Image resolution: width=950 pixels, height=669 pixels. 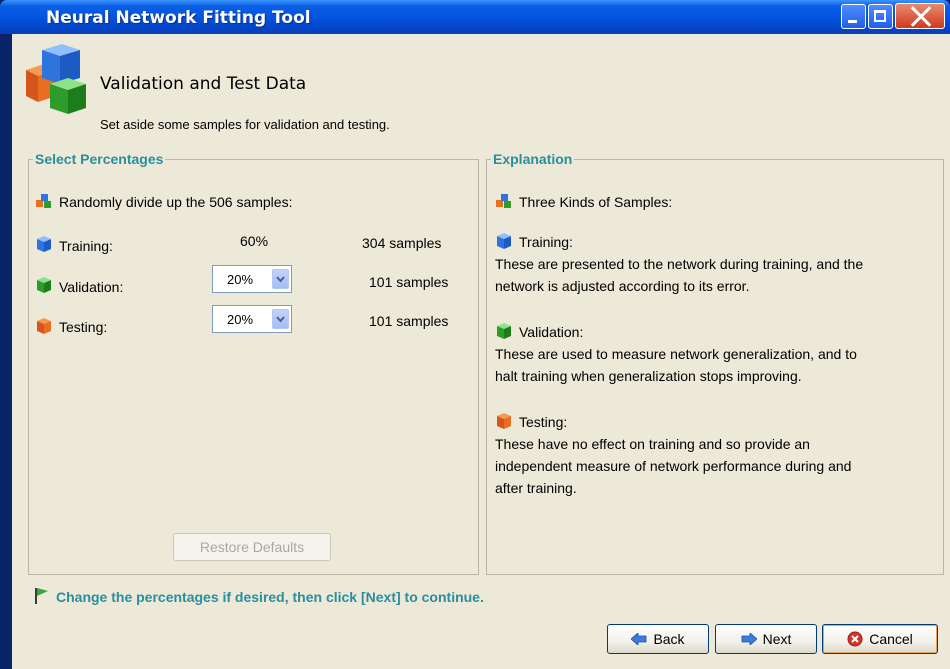 What do you see at coordinates (475, 17) in the screenshot?
I see `title-bar: Neural Network Fitting Tool` at bounding box center [475, 17].